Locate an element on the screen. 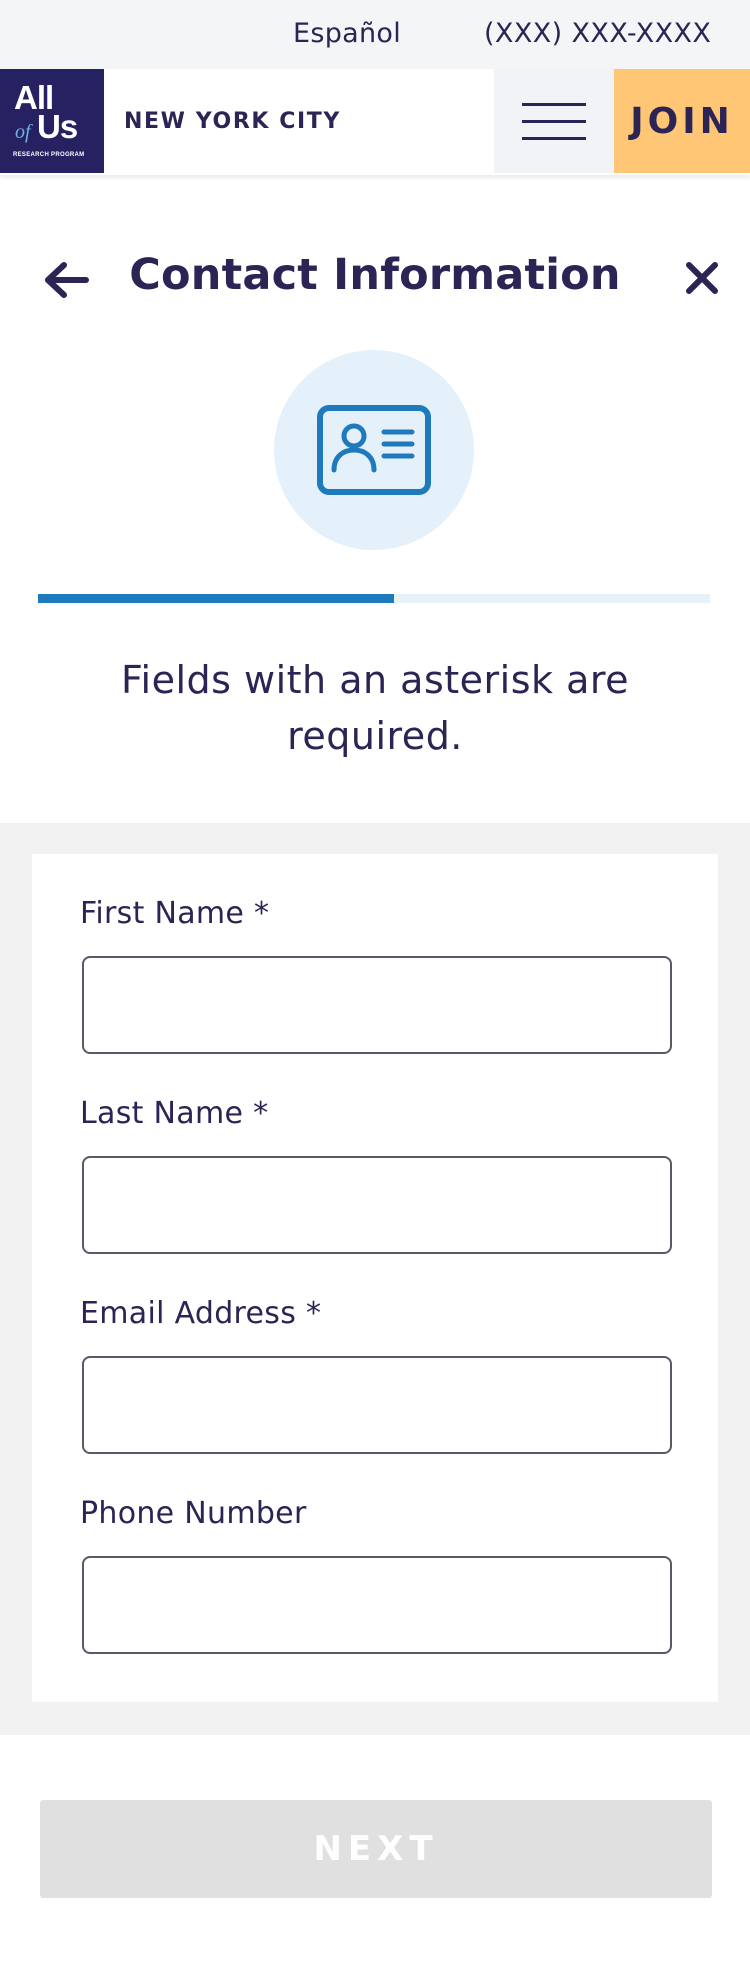 Image resolution: width=750 pixels, height=1962 pixels. all-of-us-logo: All of Us RESEARCH PROGRAM is located at coordinates (52, 121).